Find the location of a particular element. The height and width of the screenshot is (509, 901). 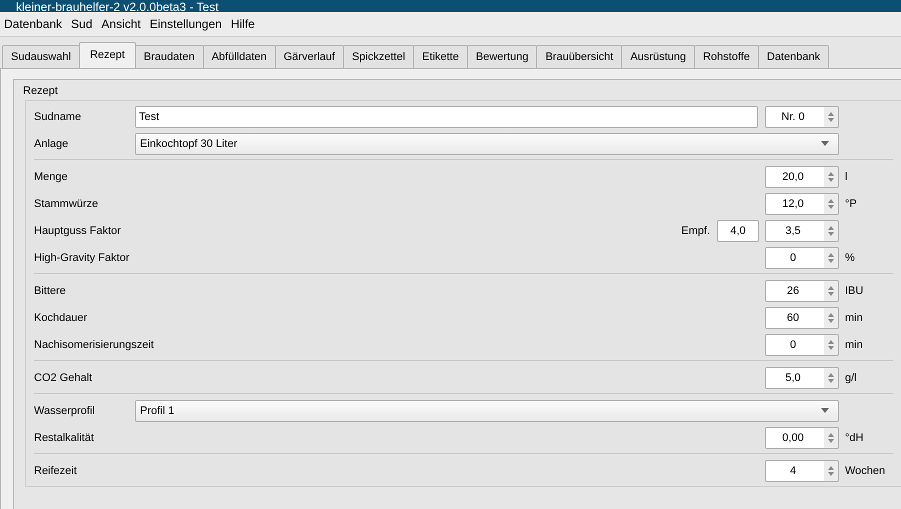

tab: Rohstoffe is located at coordinates (726, 56).